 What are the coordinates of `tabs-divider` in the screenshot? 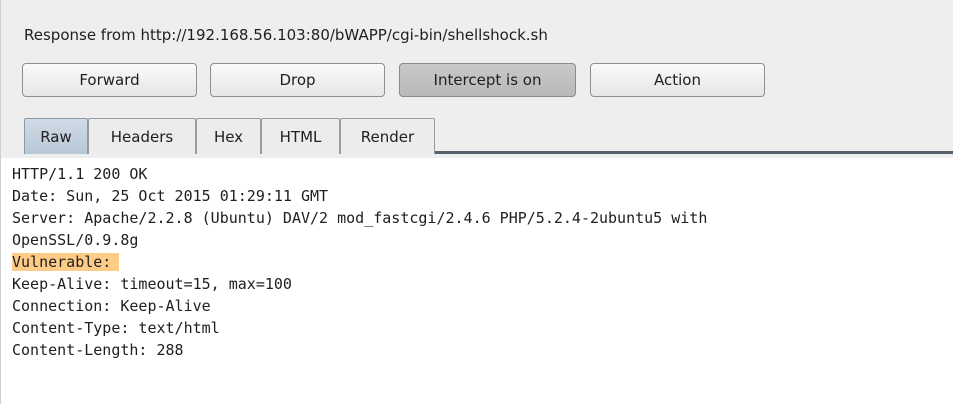 It's located at (694, 152).